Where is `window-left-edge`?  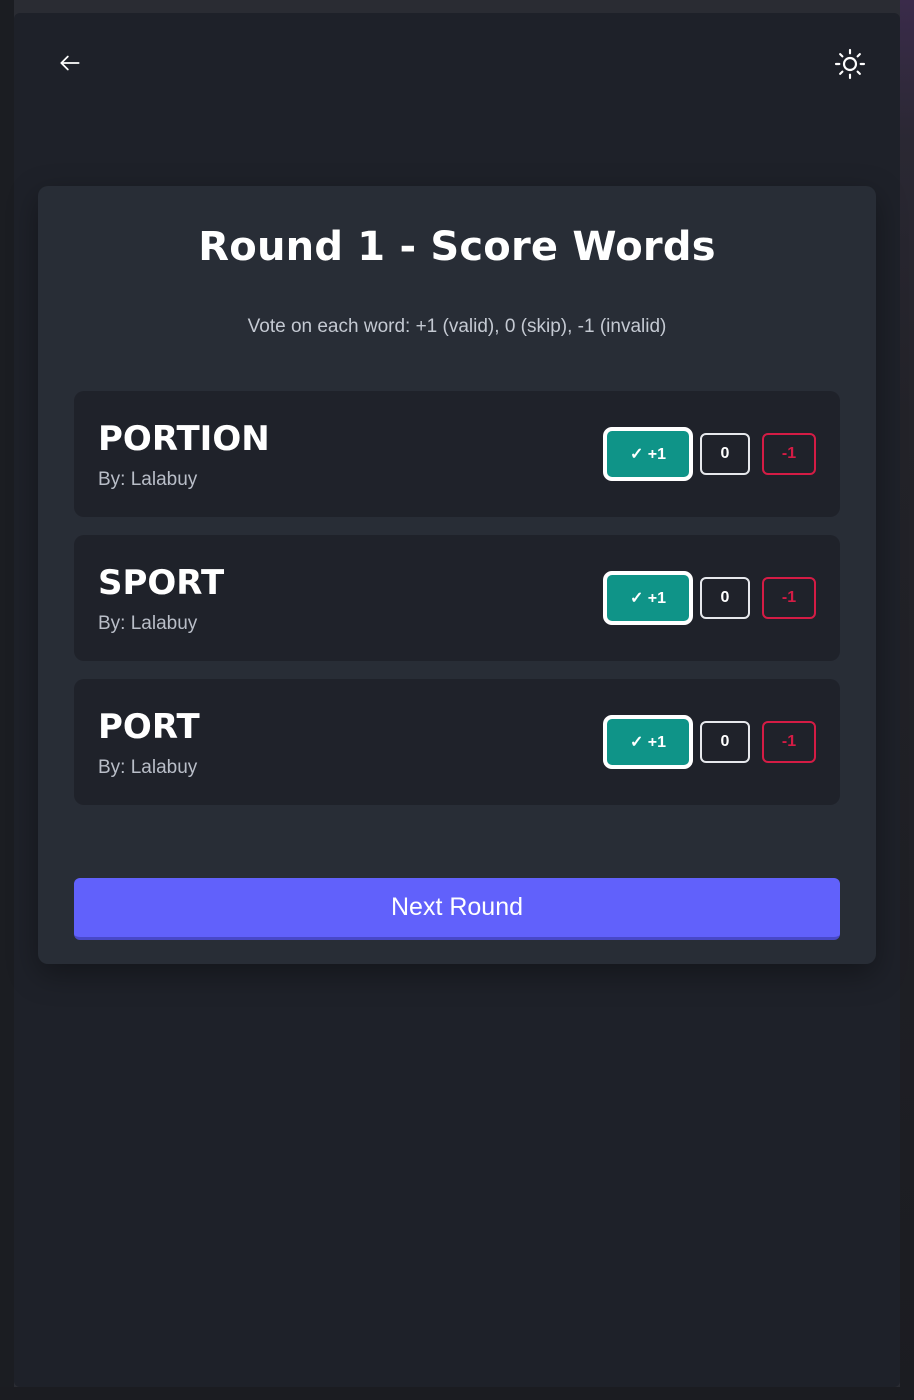 window-left-edge is located at coordinates (7, 700).